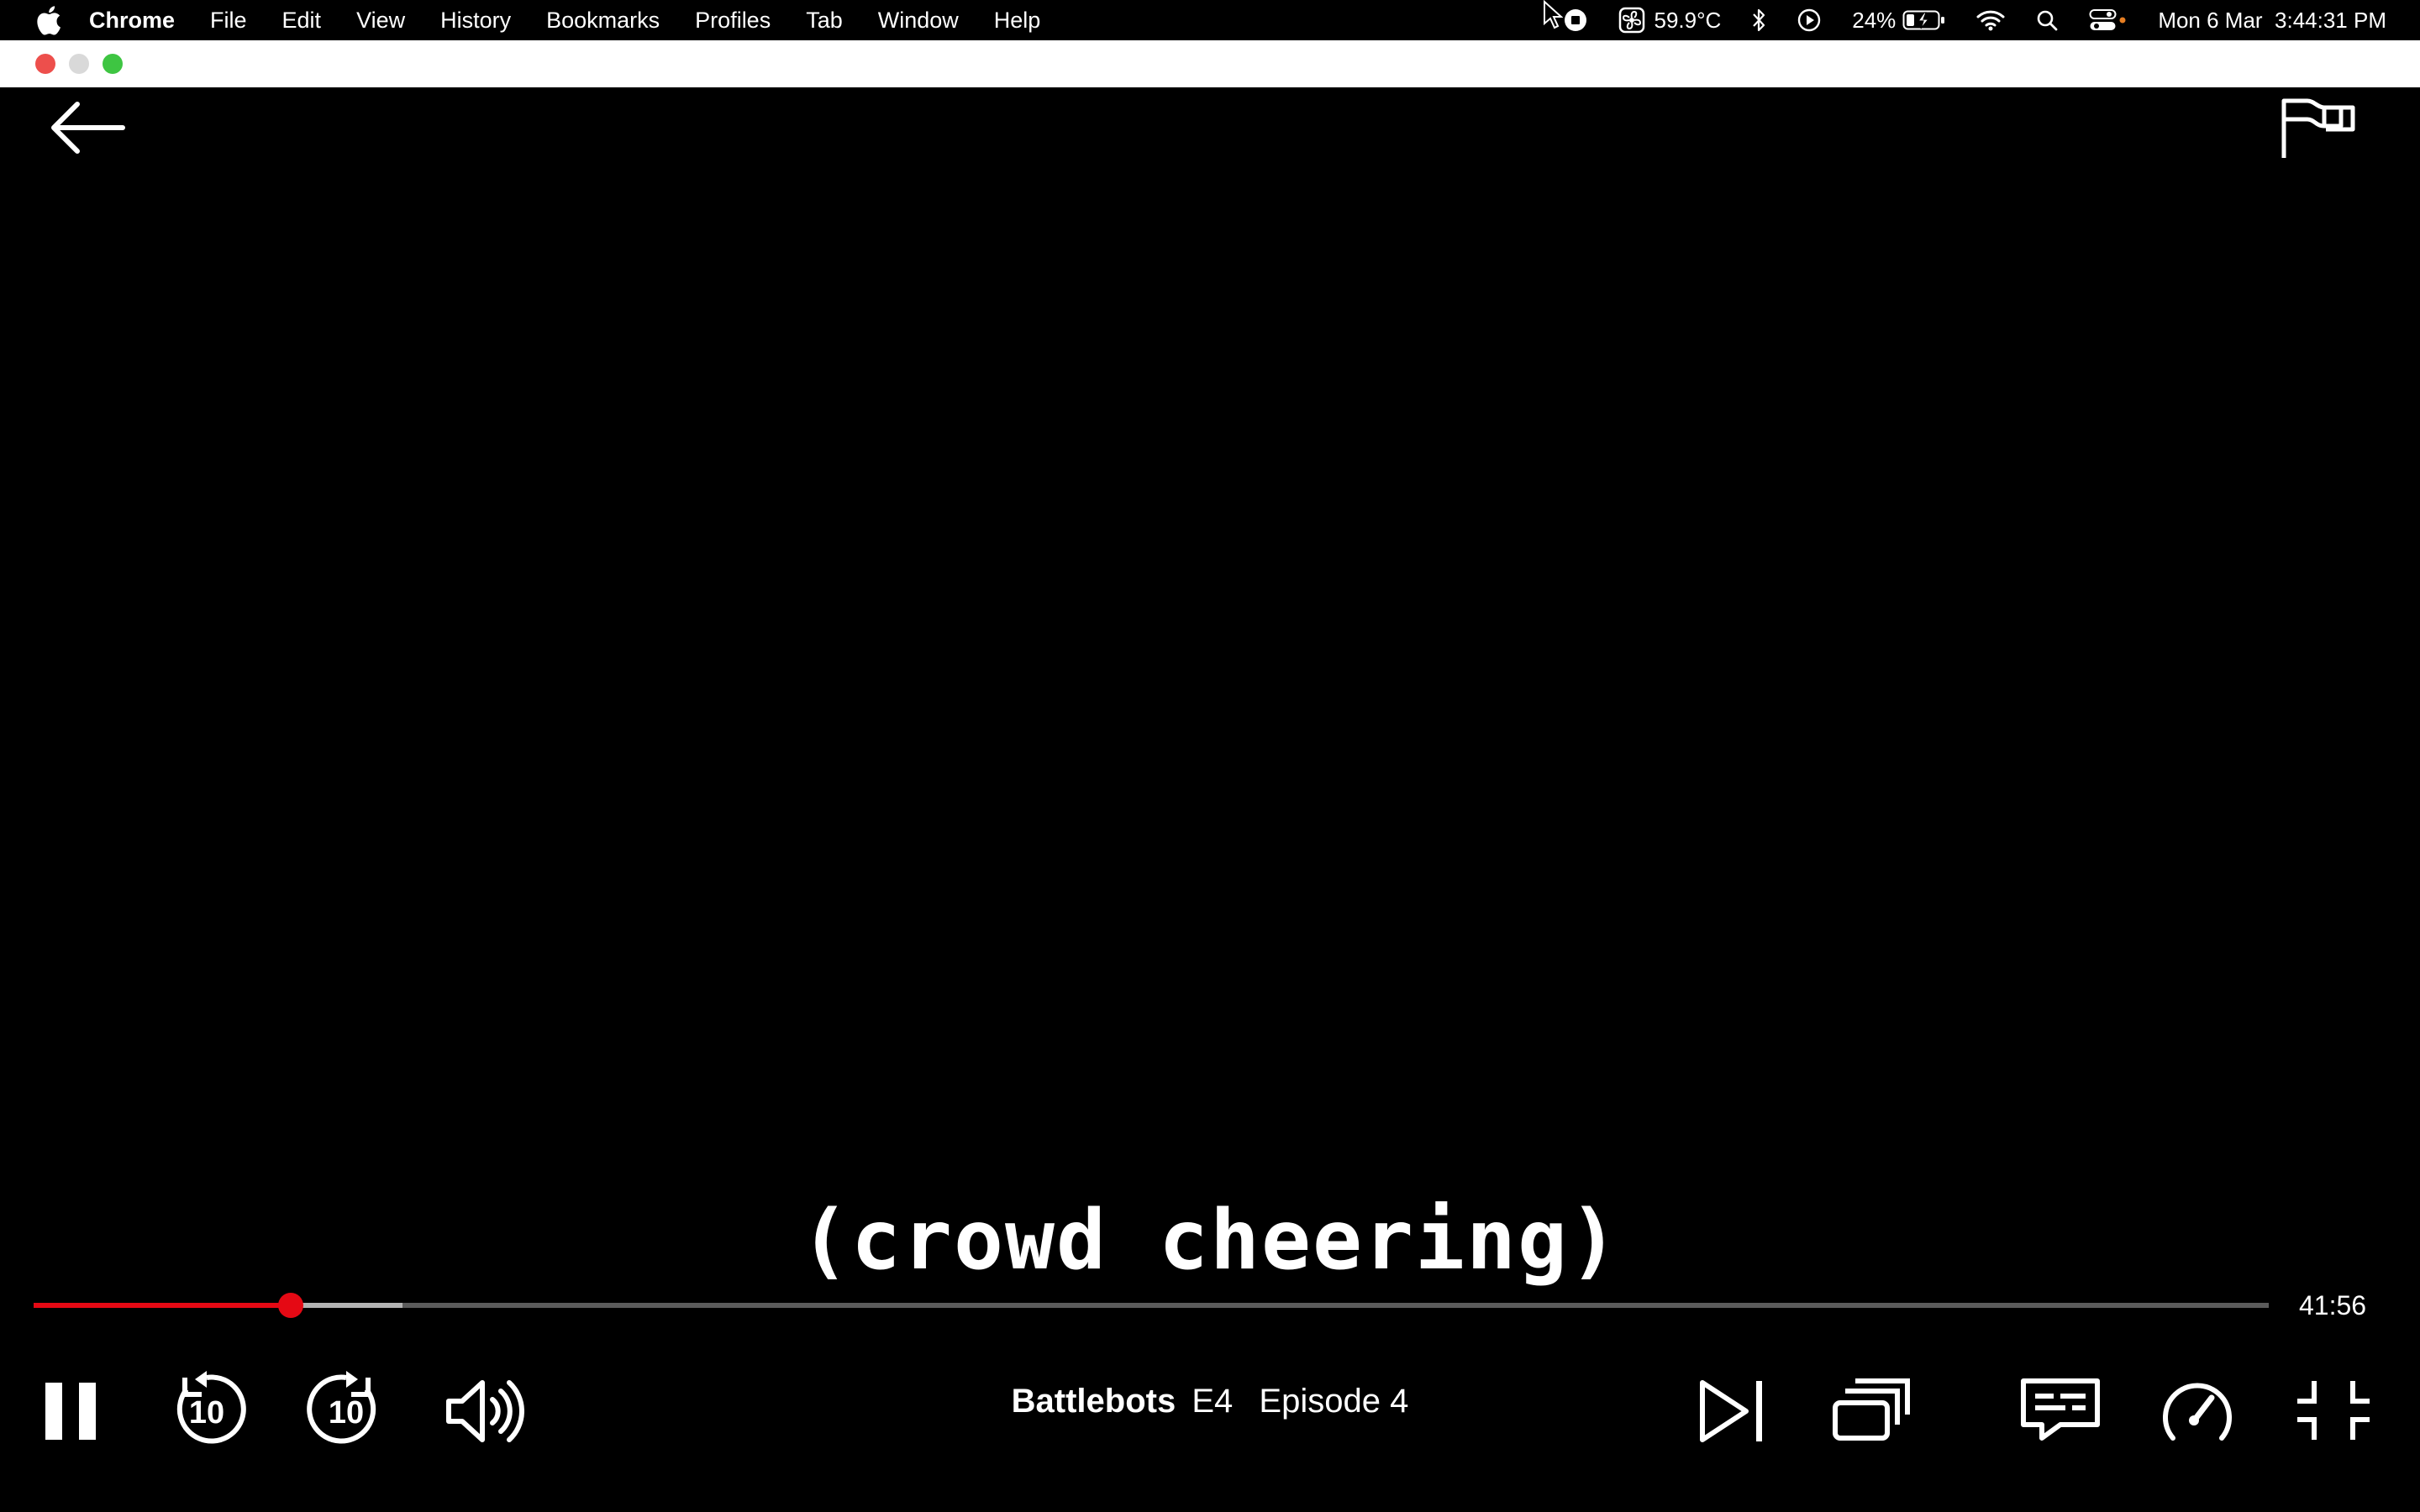 This screenshot has height=1512, width=2420. I want to click on back-arrow-icon, so click(87, 127).